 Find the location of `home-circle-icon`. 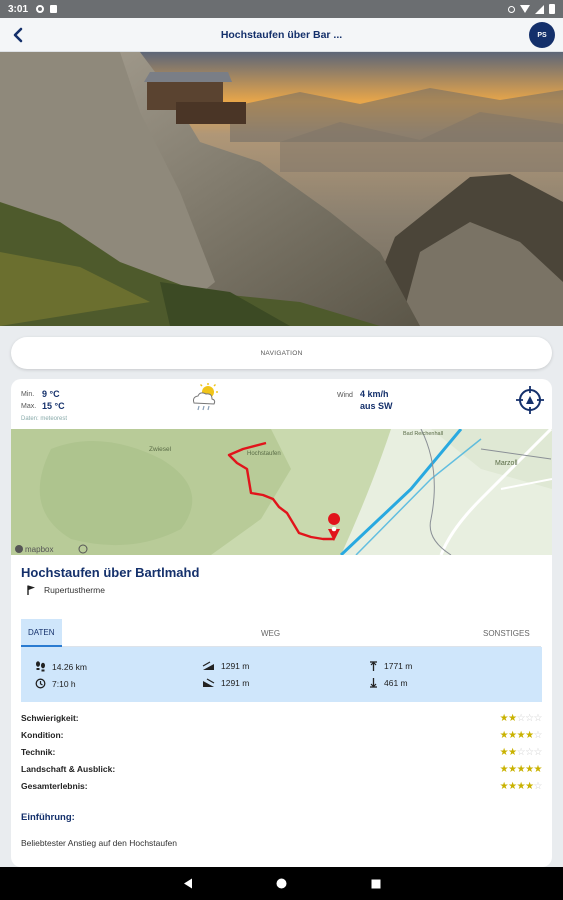

home-circle-icon is located at coordinates (281, 883).